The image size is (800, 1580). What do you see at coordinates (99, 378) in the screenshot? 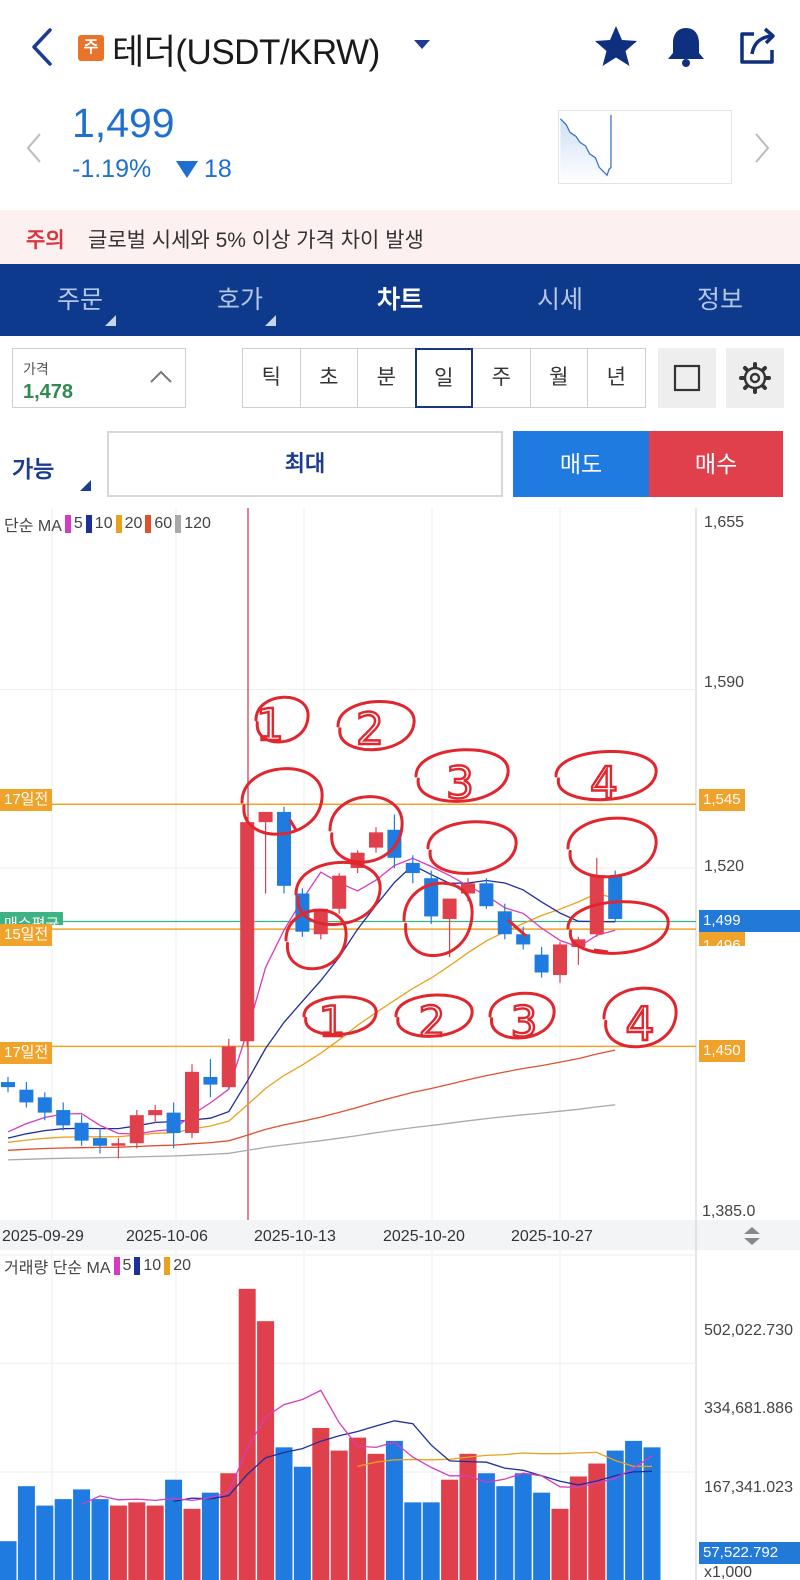
I see `price-selector: 가격 1,478` at bounding box center [99, 378].